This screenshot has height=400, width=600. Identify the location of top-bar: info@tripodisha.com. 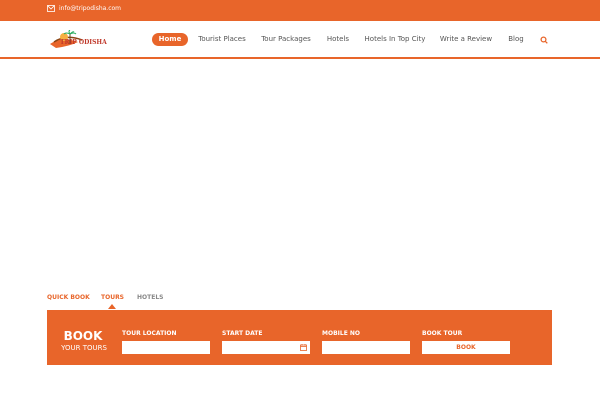
(300, 10).